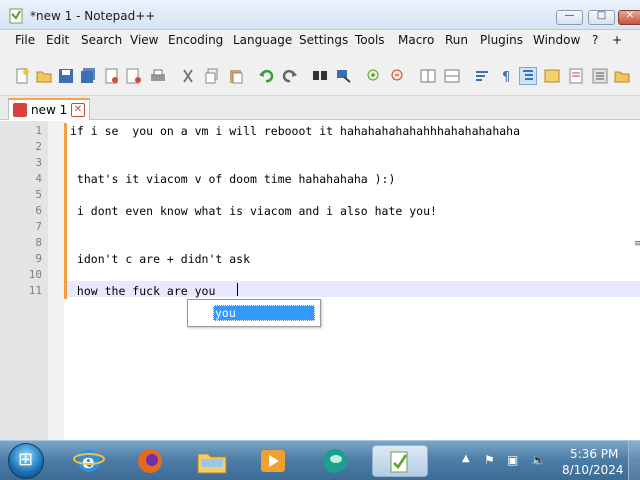  I want to click on minimize-button: —, so click(569, 17).